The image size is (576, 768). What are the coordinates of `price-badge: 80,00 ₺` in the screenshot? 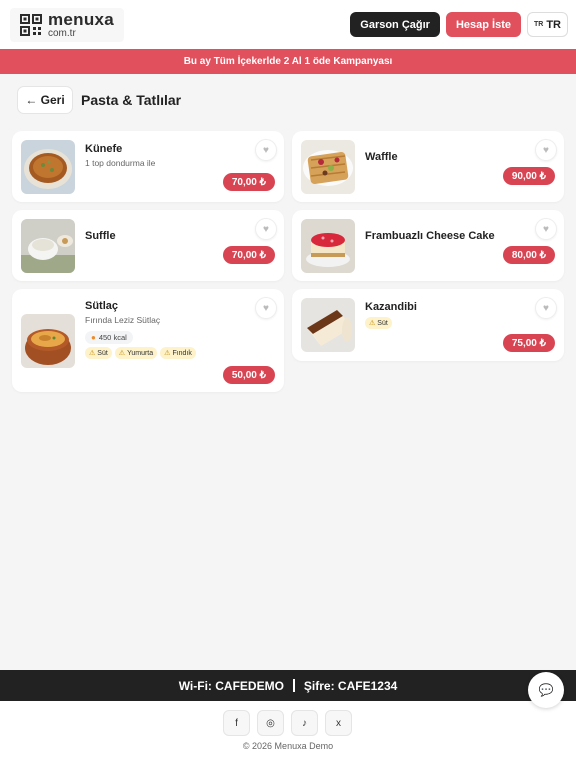 It's located at (528, 255).